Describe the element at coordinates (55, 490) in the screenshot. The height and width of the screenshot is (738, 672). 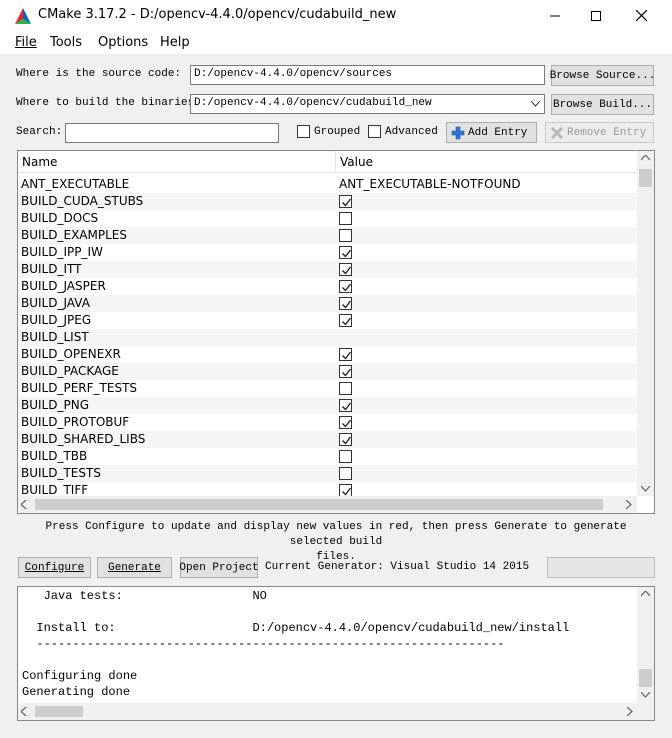
I see `cell-name: BUILD_TIFF` at that location.